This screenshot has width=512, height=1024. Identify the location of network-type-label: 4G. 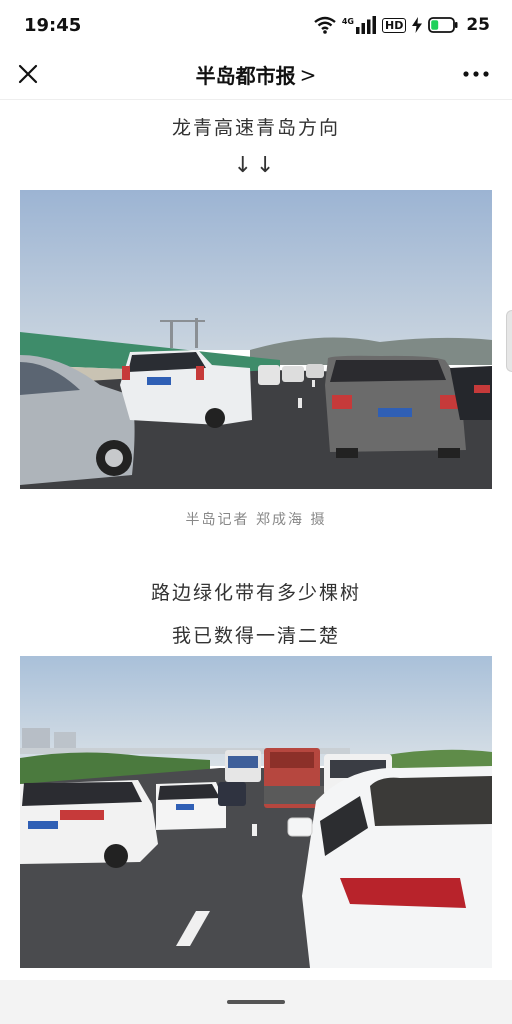
(347, 21).